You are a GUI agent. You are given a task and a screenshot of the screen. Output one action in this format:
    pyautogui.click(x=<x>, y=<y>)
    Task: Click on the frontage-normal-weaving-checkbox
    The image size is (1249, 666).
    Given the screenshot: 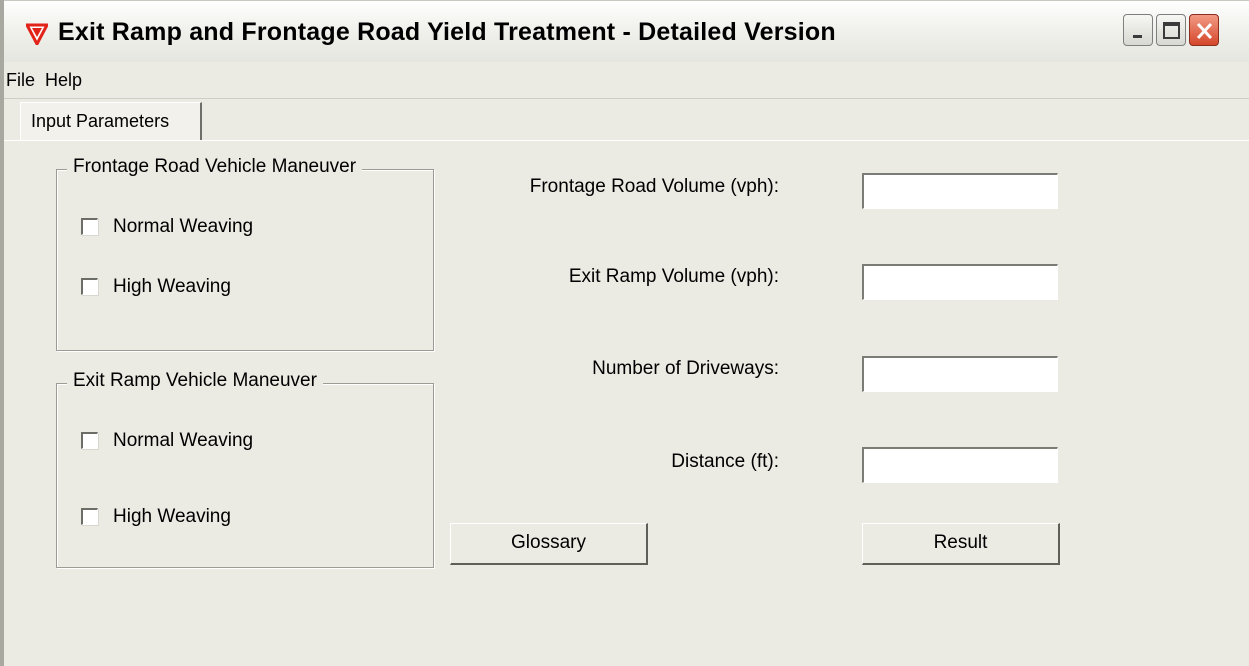 What is the action you would take?
    pyautogui.click(x=89, y=226)
    